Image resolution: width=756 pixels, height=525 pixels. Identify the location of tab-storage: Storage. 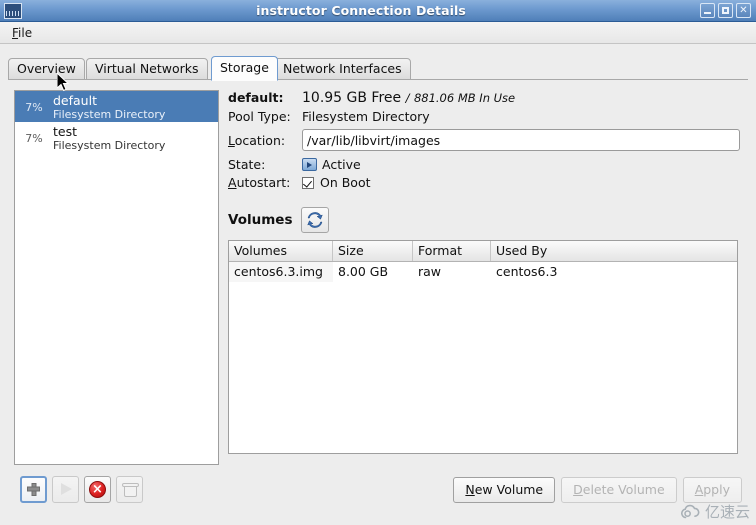
(244, 68).